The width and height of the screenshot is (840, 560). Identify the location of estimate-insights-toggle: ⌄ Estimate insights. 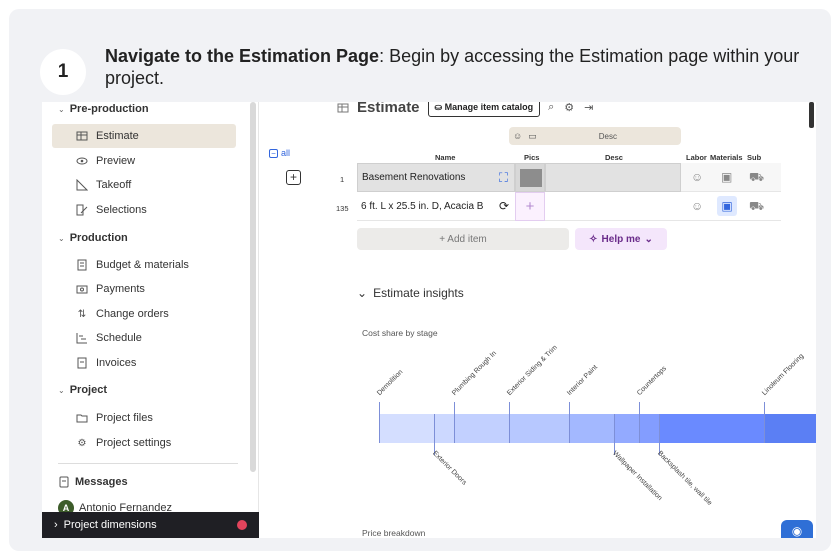
(410, 293).